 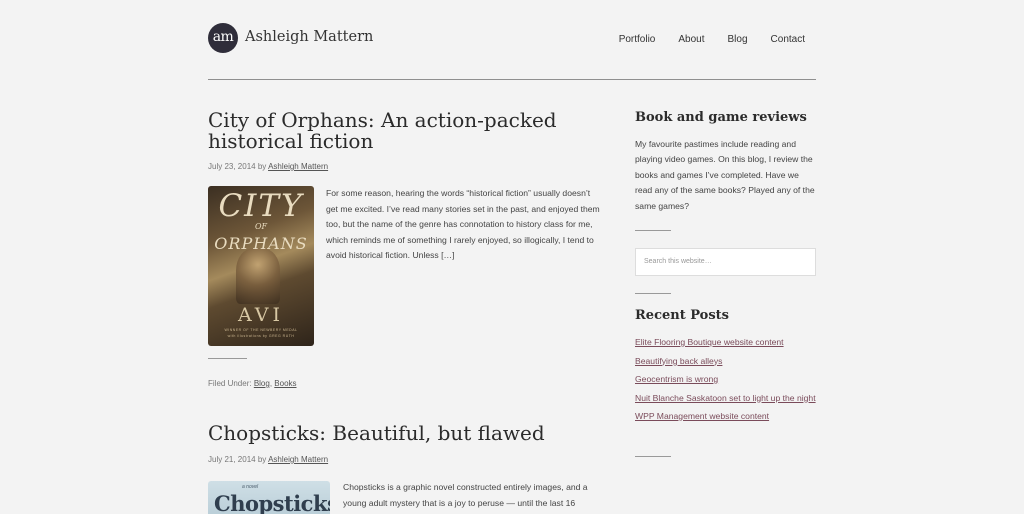 I want to click on widget-title-recent: Recent Posts, so click(x=682, y=315).